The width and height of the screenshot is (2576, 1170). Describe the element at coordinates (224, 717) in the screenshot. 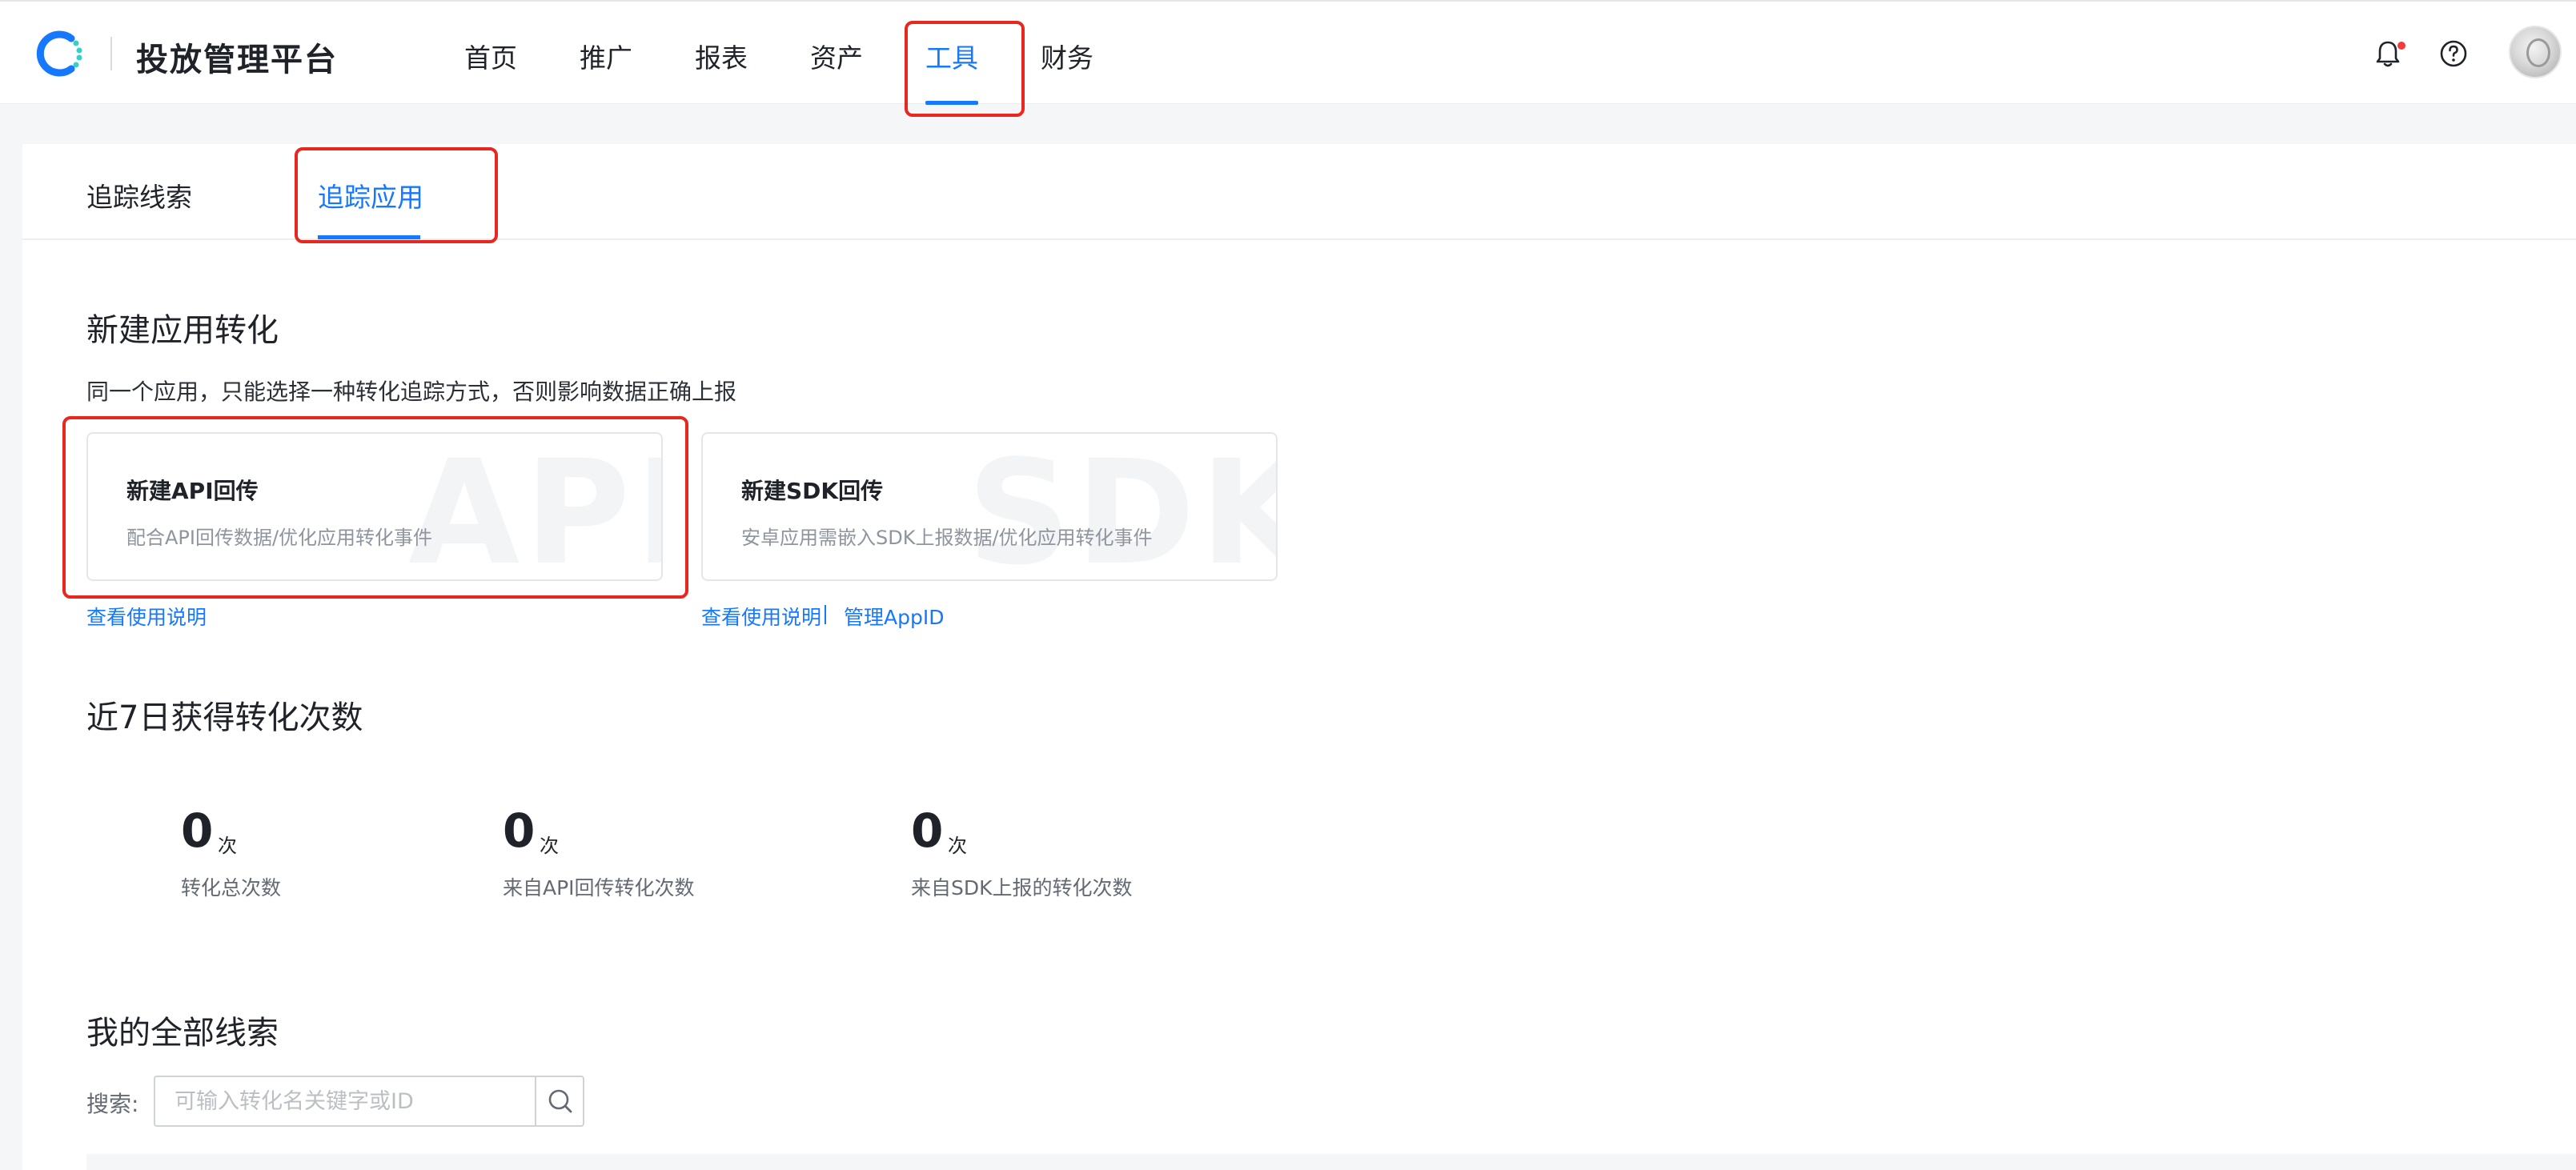

I see `stats-section-title: 近7日获得转化次数` at that location.